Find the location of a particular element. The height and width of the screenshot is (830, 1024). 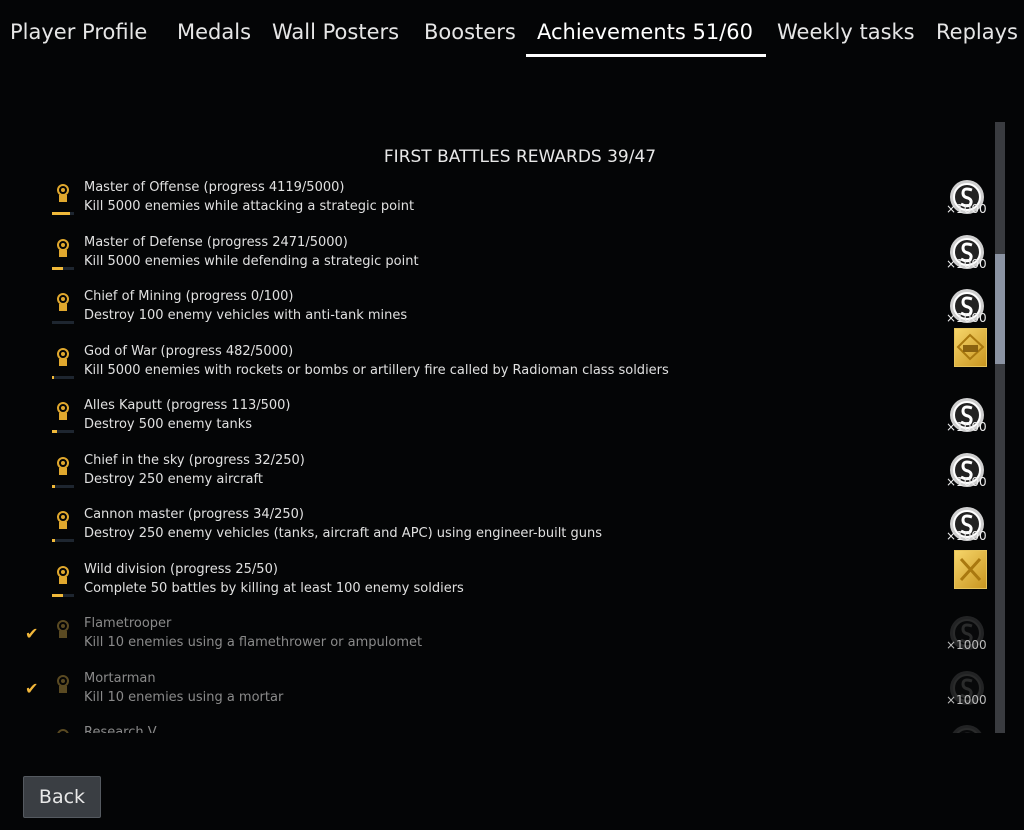

achievement-title: Mortarman is located at coordinates (120, 678).